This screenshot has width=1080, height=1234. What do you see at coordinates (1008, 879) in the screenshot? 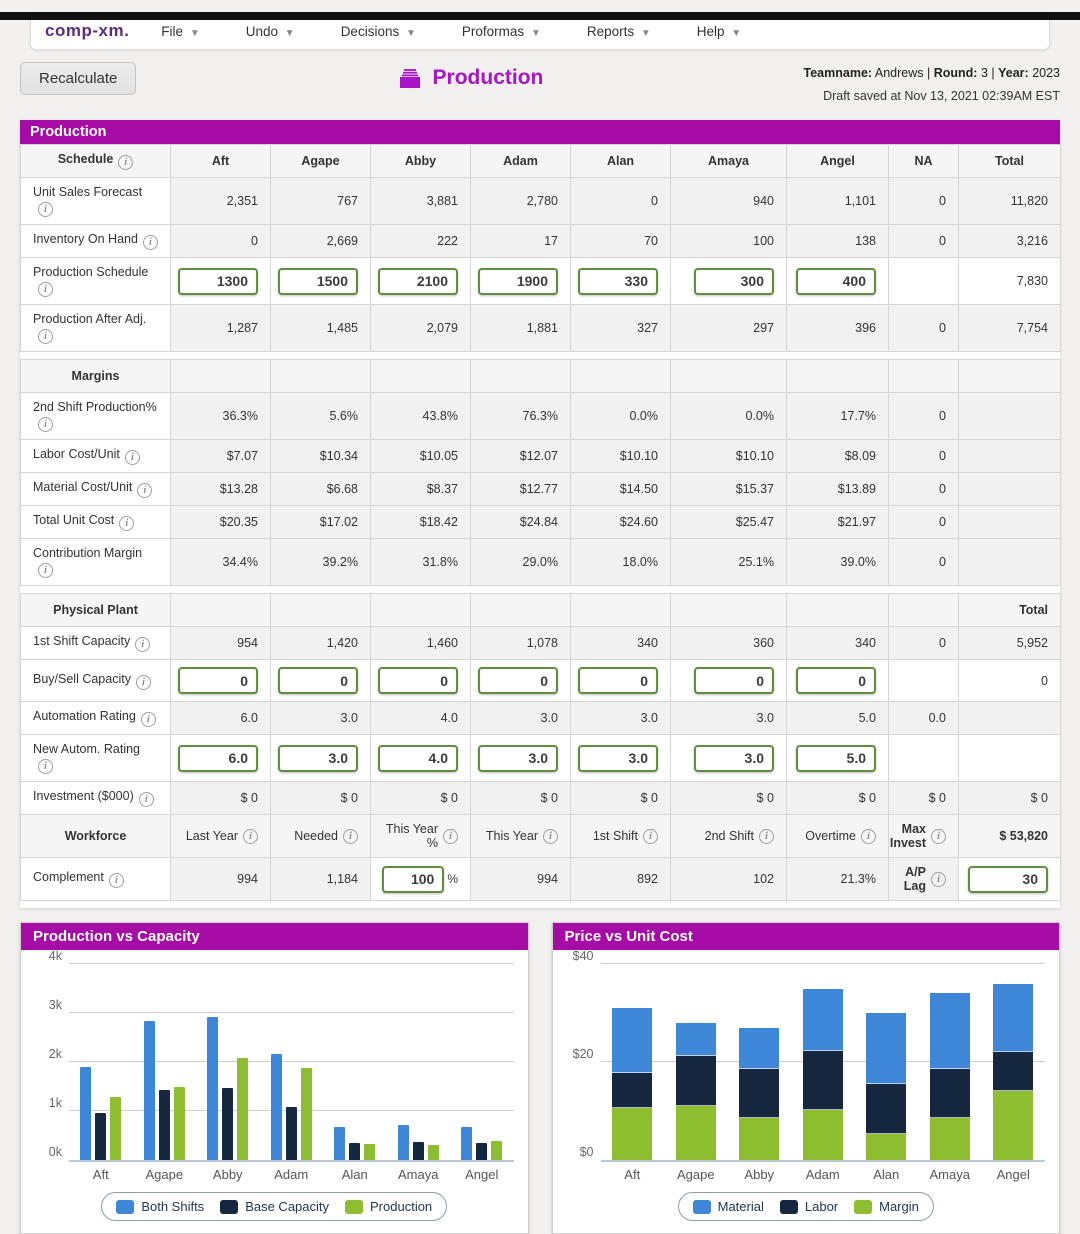
I see `ap-lag-input` at bounding box center [1008, 879].